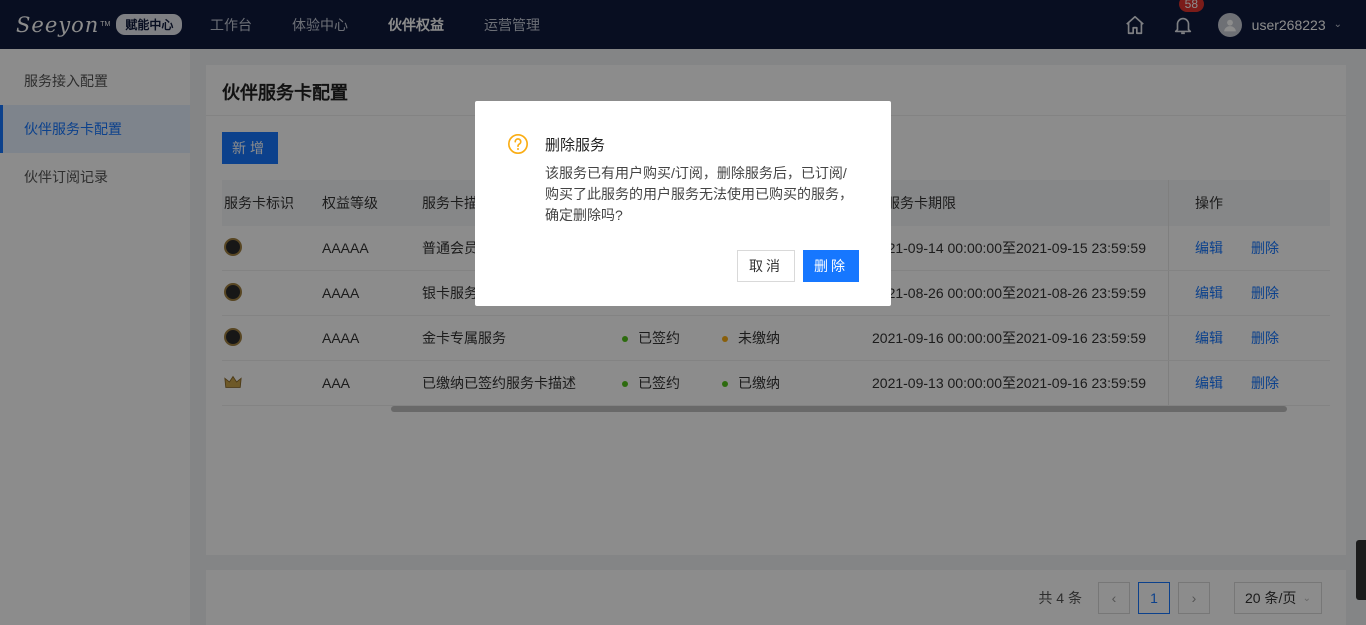  What do you see at coordinates (584, 215) in the screenshot?
I see `dialog-message-line: 确定删除吗?` at bounding box center [584, 215].